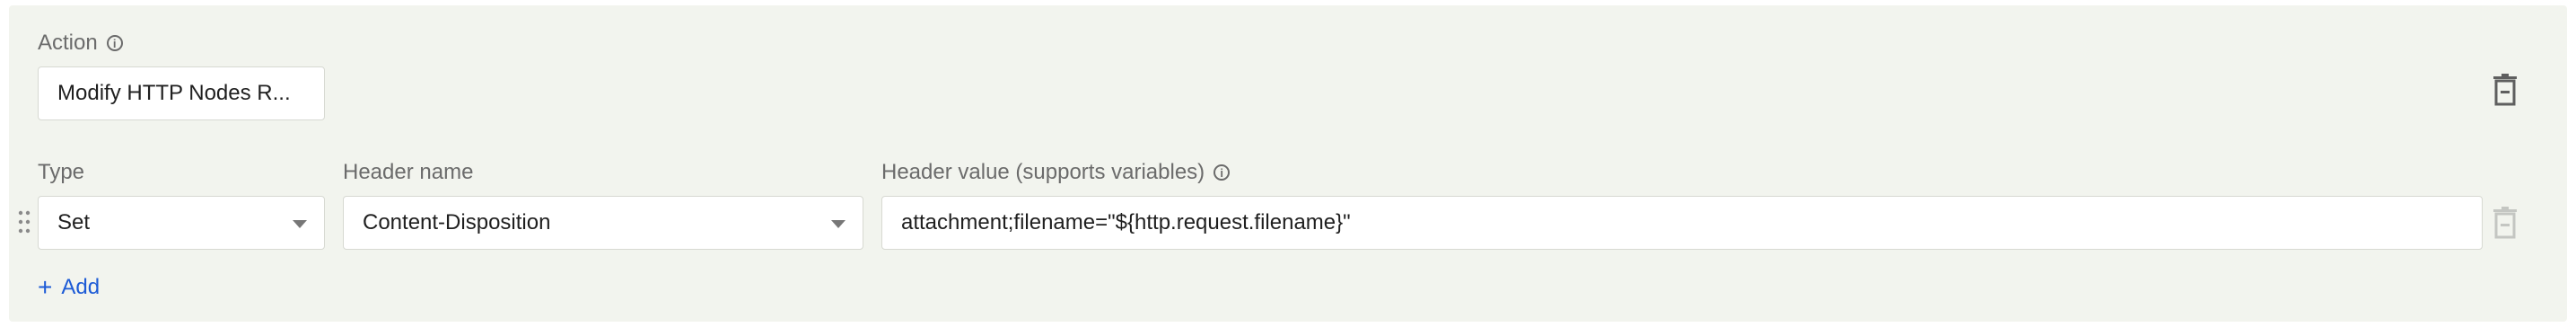 The image size is (2576, 336). What do you see at coordinates (1043, 172) in the screenshot?
I see `header-value-column-label-text: Header value (supports variables)` at bounding box center [1043, 172].